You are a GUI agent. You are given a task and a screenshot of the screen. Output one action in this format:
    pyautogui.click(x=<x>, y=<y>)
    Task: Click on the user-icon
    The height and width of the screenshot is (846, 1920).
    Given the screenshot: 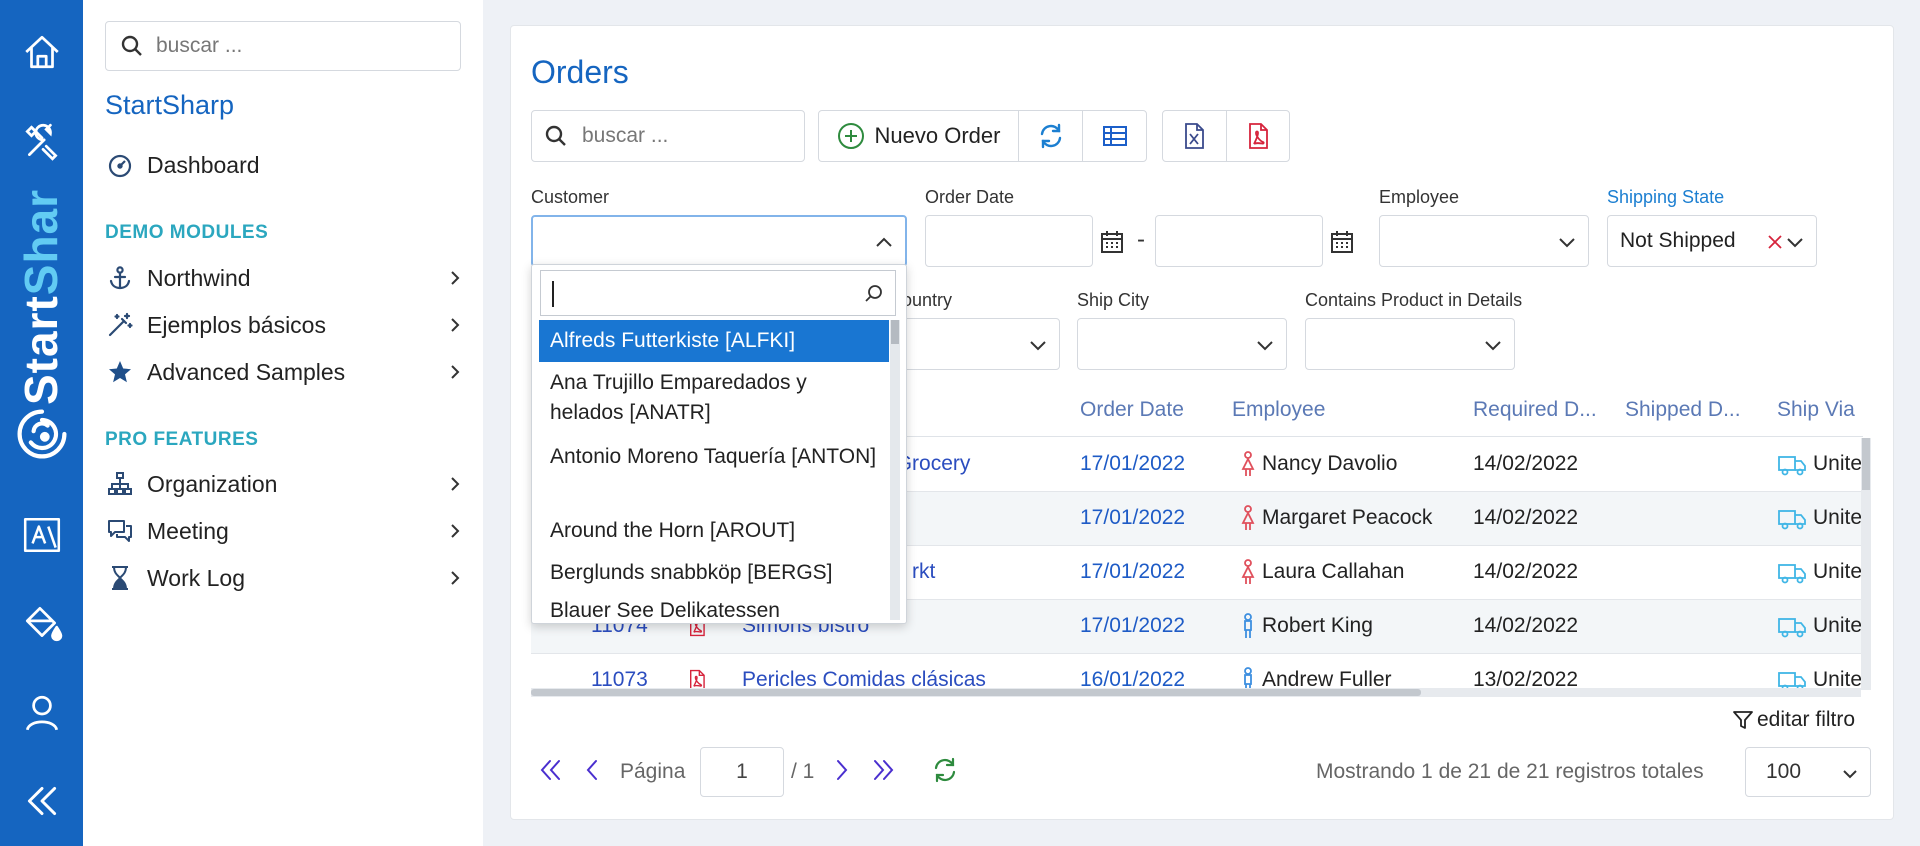 What is the action you would take?
    pyautogui.click(x=41, y=713)
    